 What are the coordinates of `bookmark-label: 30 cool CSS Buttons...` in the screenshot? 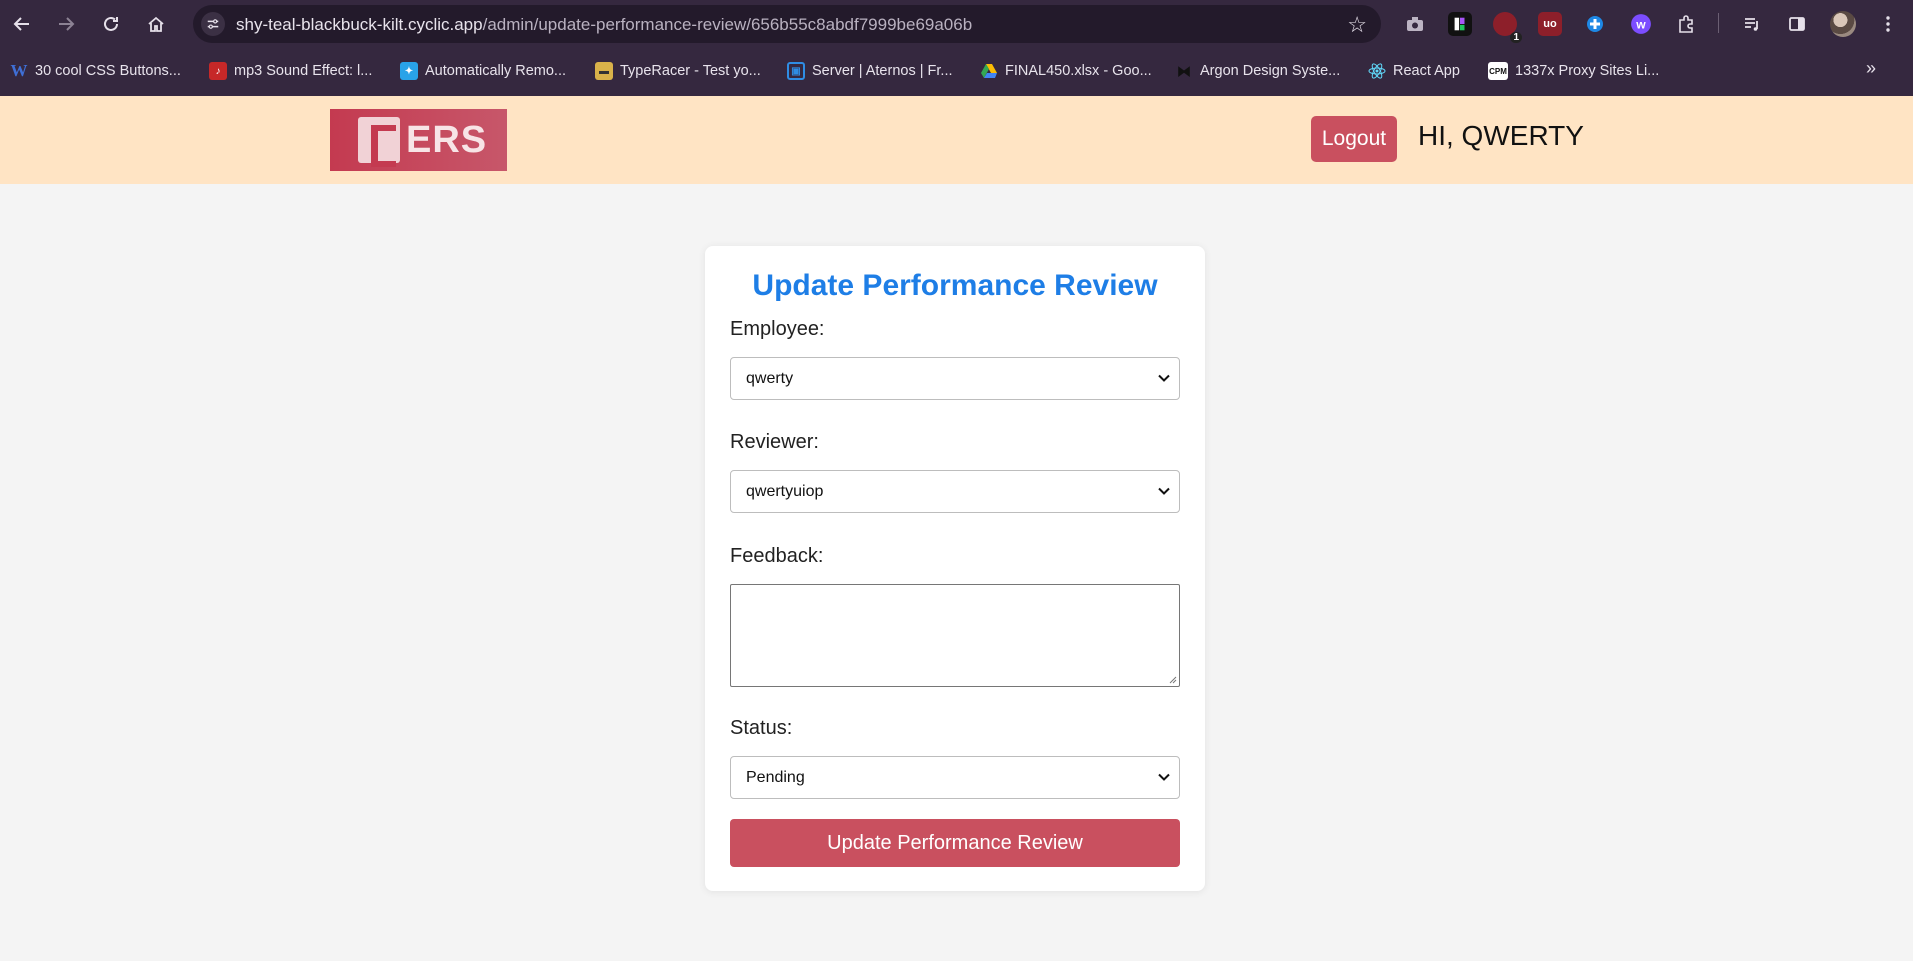 It's located at (108, 71).